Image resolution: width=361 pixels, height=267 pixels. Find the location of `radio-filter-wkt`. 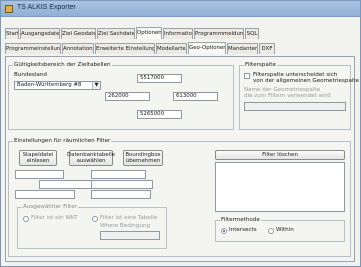

radio-filter-wkt is located at coordinates (26, 219).